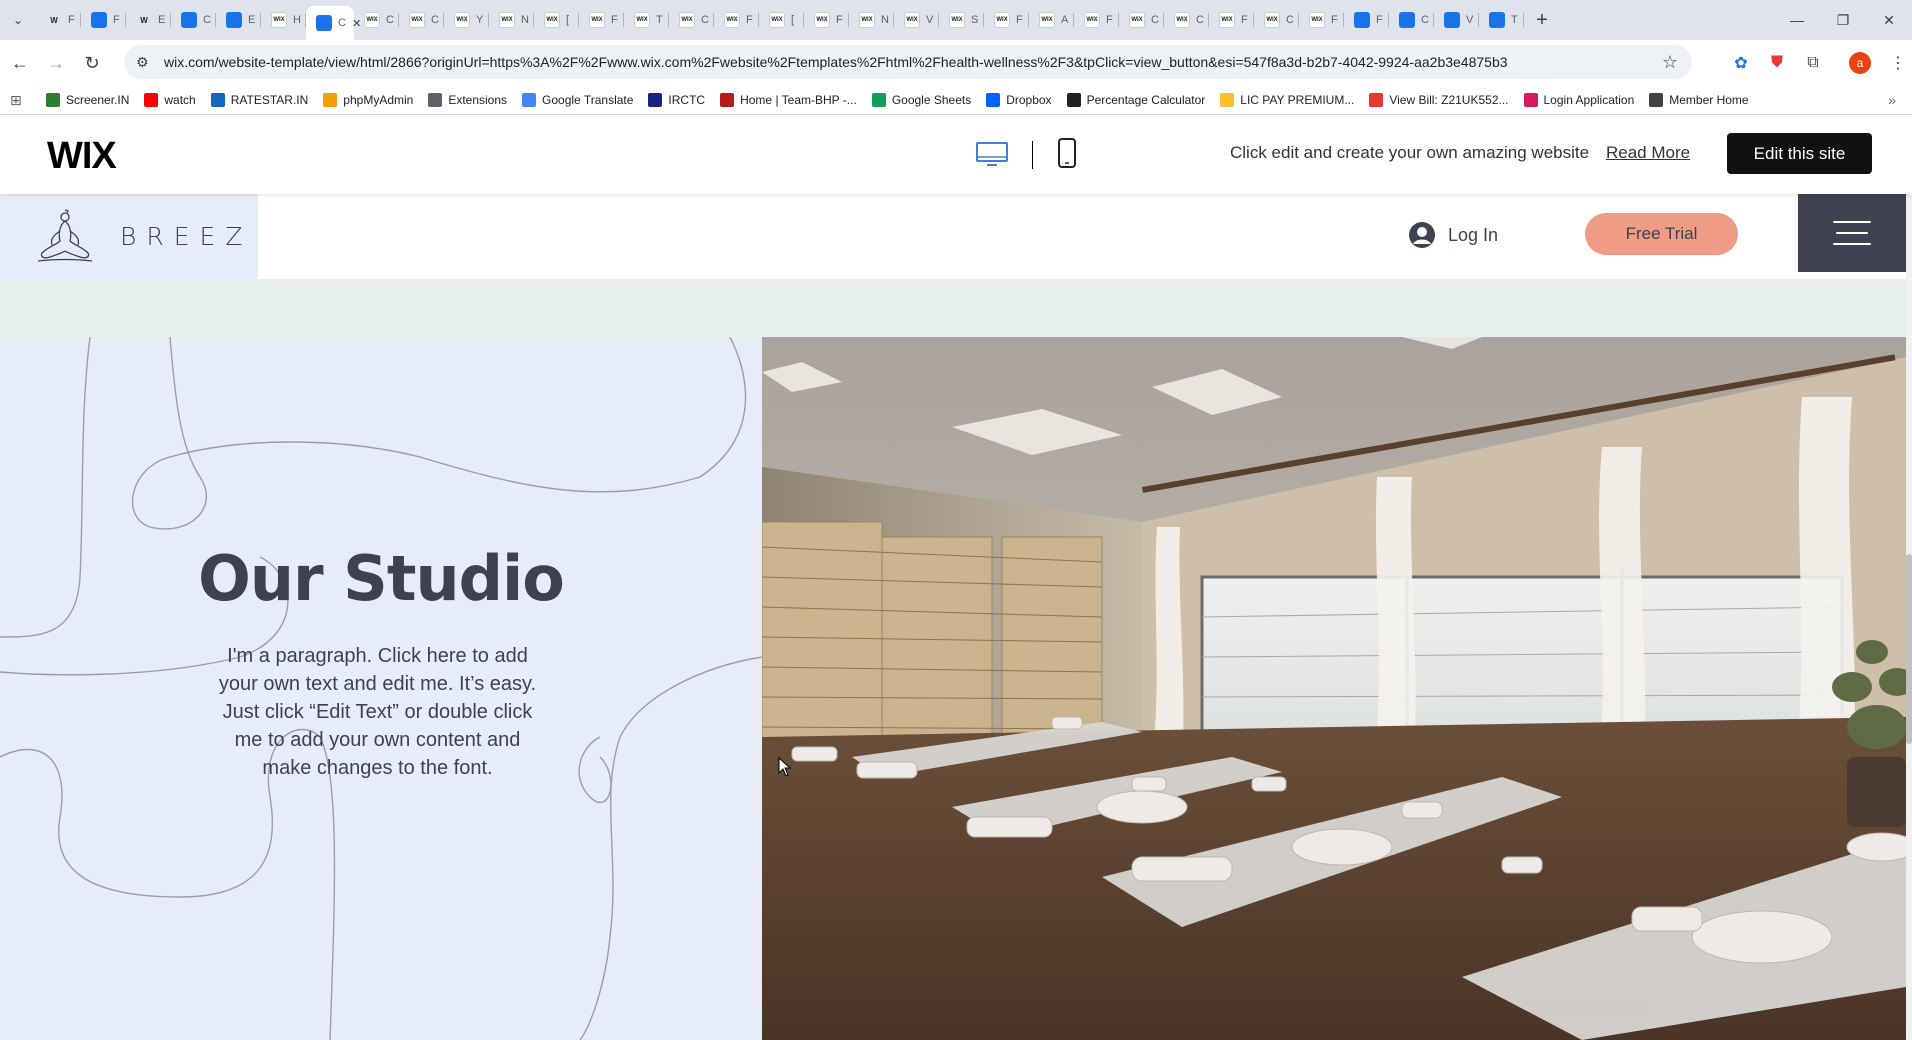  I want to click on apps-grid-icon: ⊞, so click(21, 100).